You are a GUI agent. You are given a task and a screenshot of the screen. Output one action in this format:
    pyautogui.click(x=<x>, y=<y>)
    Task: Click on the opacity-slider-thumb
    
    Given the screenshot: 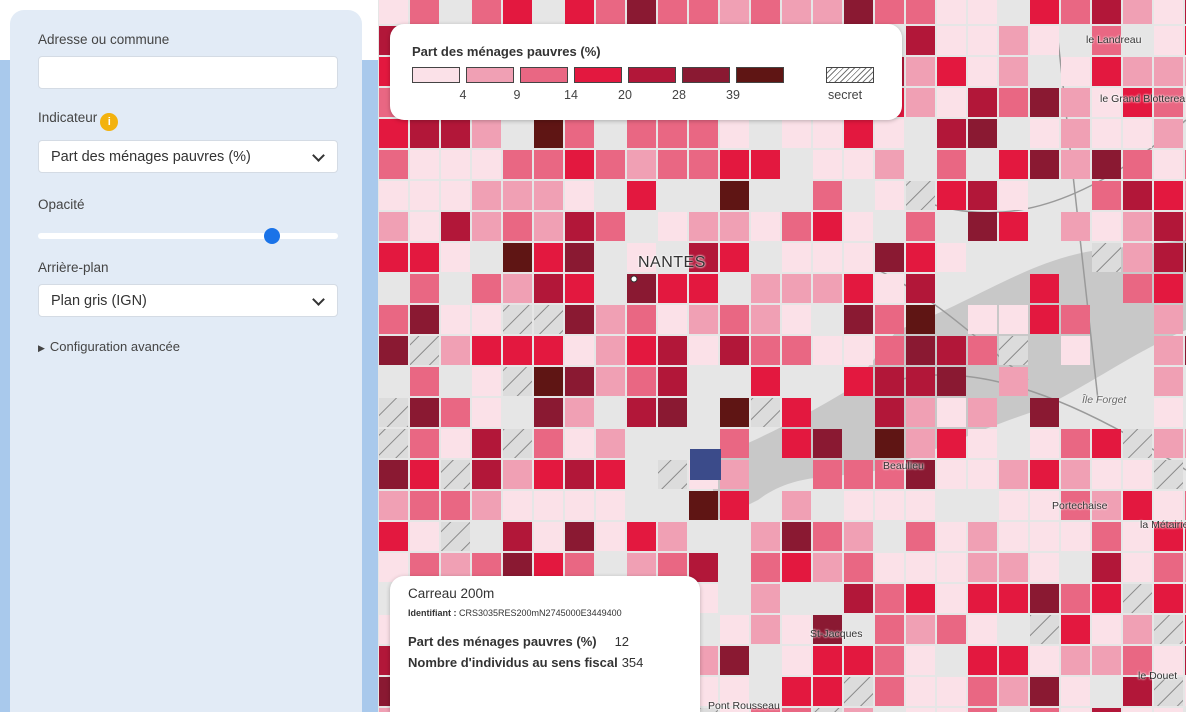 What is the action you would take?
    pyautogui.click(x=272, y=236)
    